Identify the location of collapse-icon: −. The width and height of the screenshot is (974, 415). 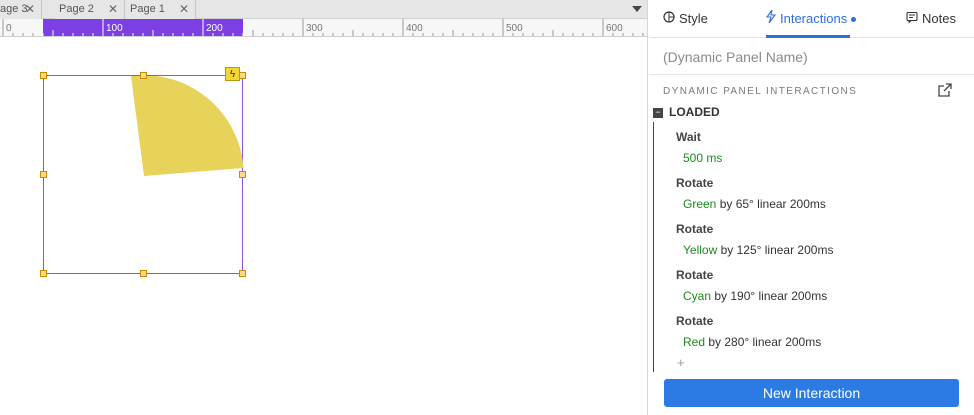
(658, 113).